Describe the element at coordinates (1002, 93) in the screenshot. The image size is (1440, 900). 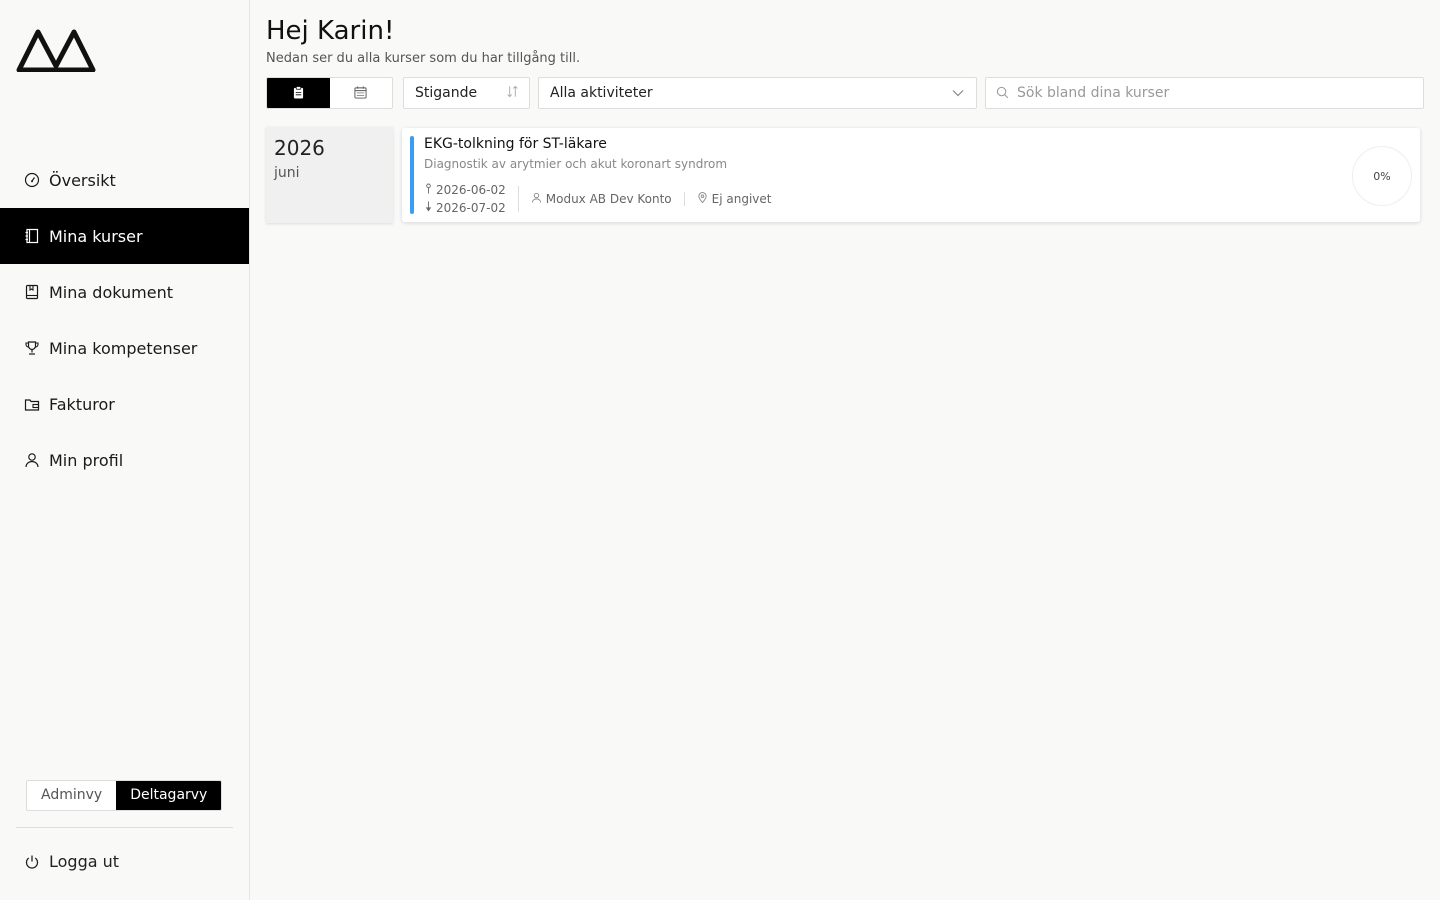
I see `search-icon` at that location.